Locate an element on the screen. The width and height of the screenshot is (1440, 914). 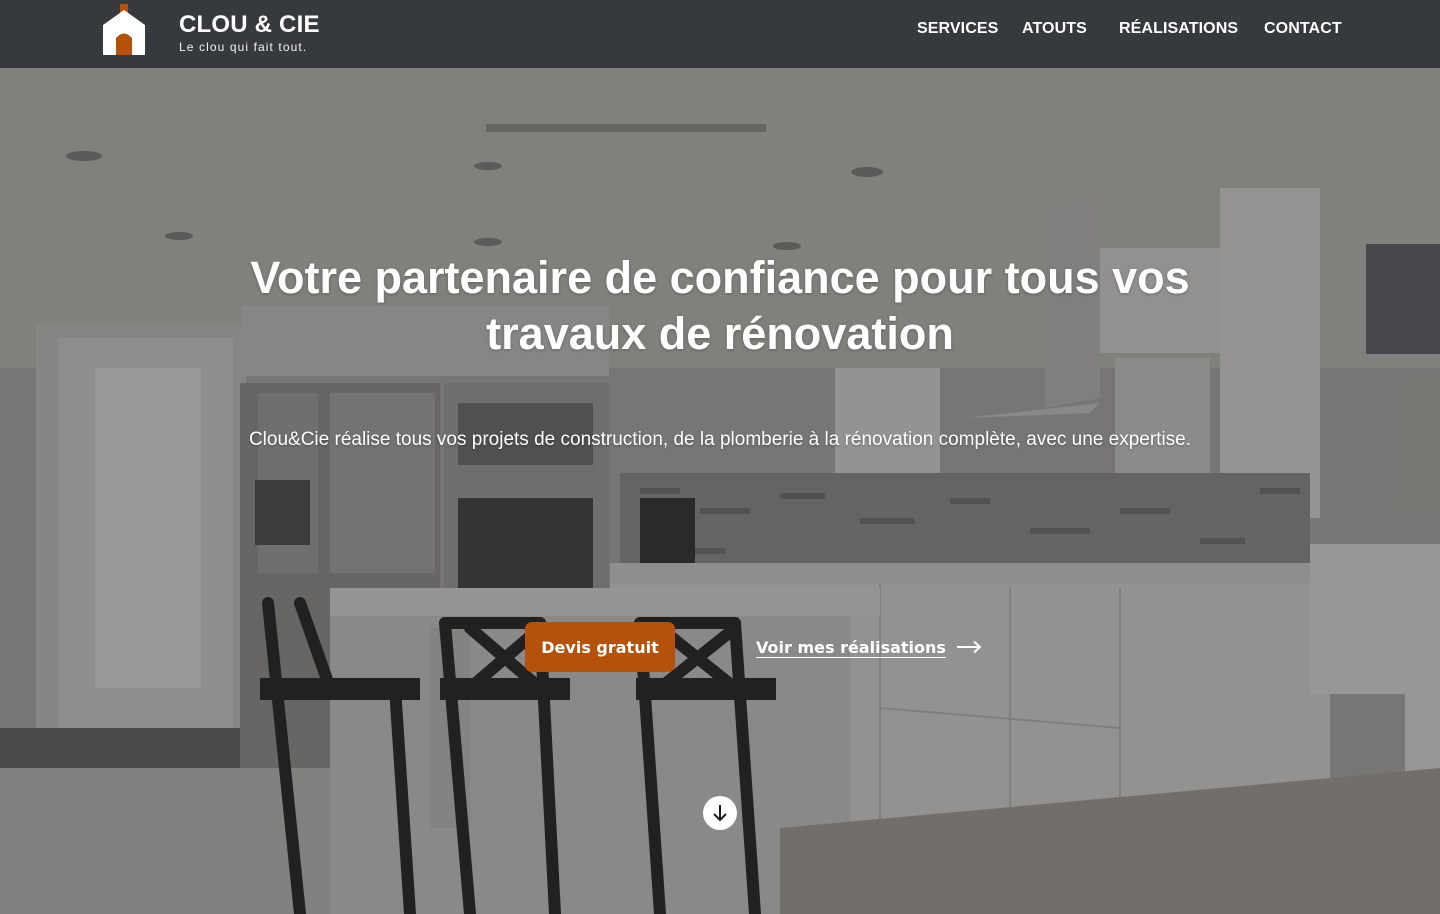
view-projects-link: Voir mes réalisations is located at coordinates (869, 647).